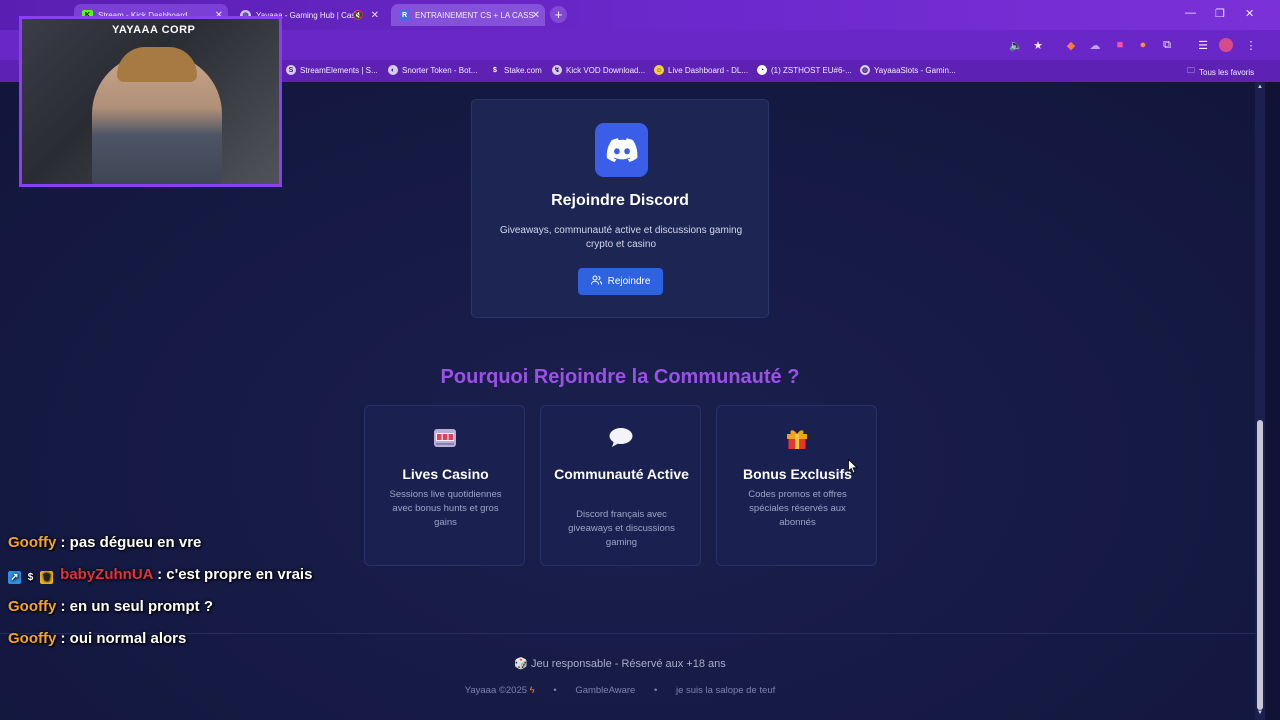 The image size is (1280, 720). I want to click on badge-crown-icon: ♛, so click(46, 577).